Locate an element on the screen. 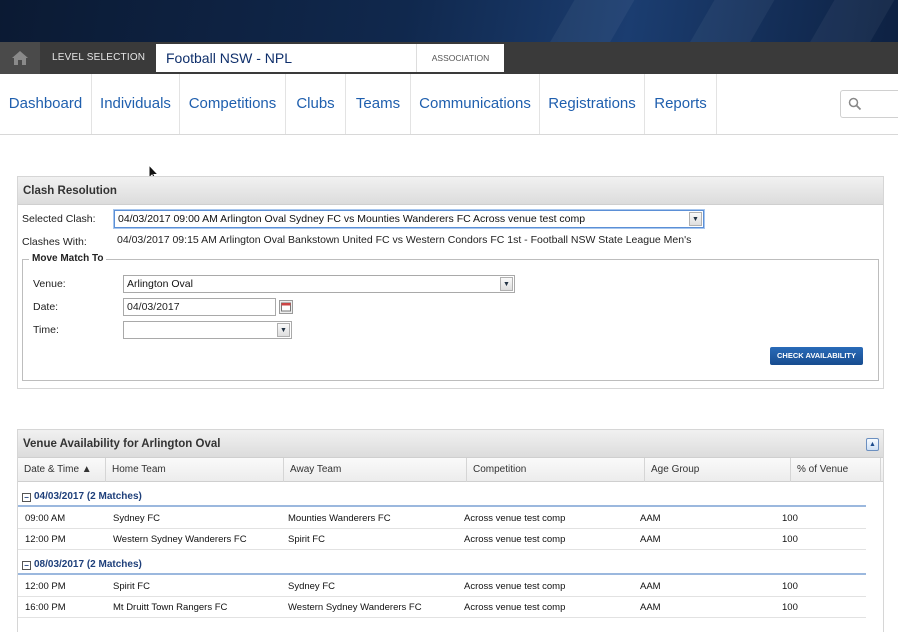  venue-value: Arlington Oval is located at coordinates (160, 284).